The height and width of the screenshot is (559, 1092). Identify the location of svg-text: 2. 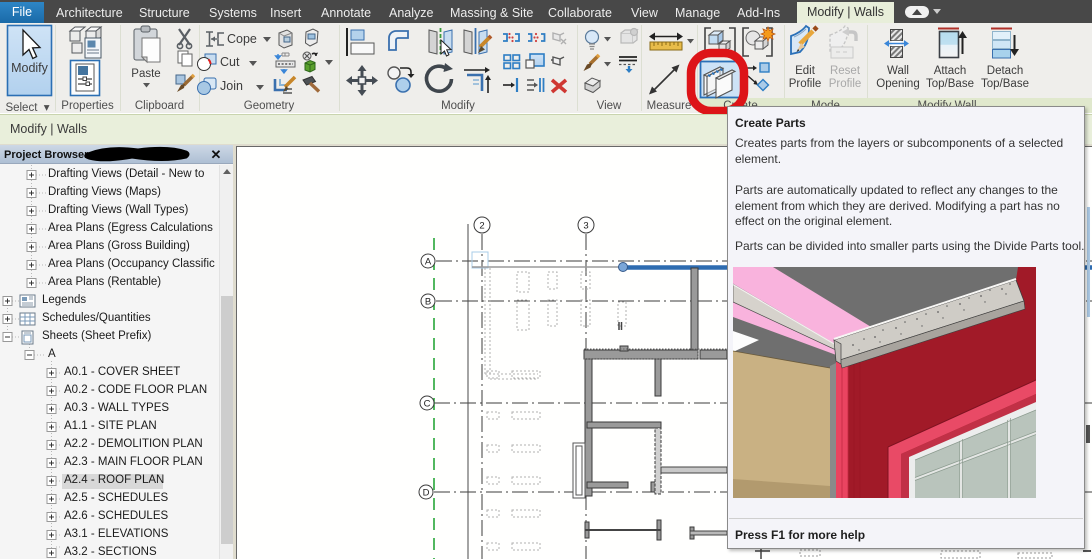
(481, 226).